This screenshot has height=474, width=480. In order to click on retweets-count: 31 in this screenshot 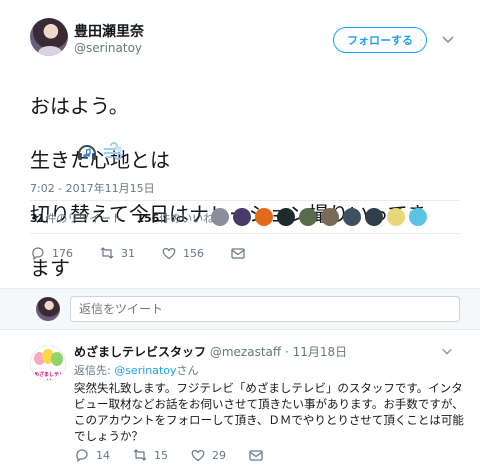, I will do `click(38, 218)`.